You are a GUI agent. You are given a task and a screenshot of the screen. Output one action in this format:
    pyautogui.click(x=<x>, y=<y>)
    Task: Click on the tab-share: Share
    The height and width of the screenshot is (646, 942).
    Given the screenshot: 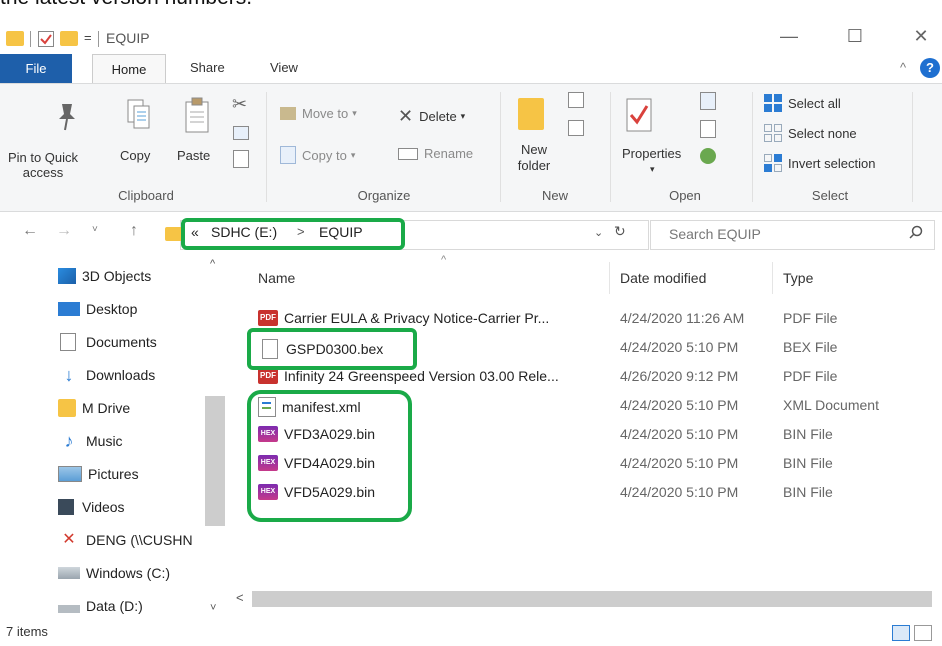 What is the action you would take?
    pyautogui.click(x=207, y=67)
    